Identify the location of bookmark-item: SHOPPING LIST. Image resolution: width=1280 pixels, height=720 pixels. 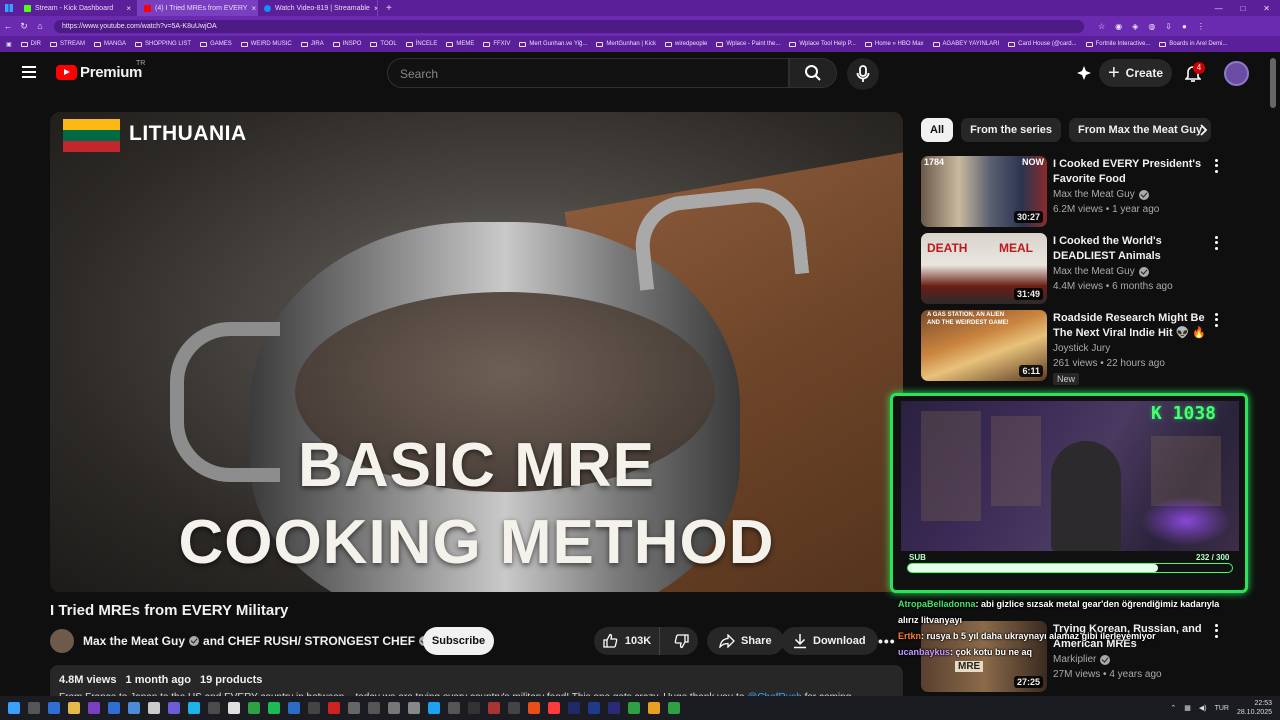
(163, 44).